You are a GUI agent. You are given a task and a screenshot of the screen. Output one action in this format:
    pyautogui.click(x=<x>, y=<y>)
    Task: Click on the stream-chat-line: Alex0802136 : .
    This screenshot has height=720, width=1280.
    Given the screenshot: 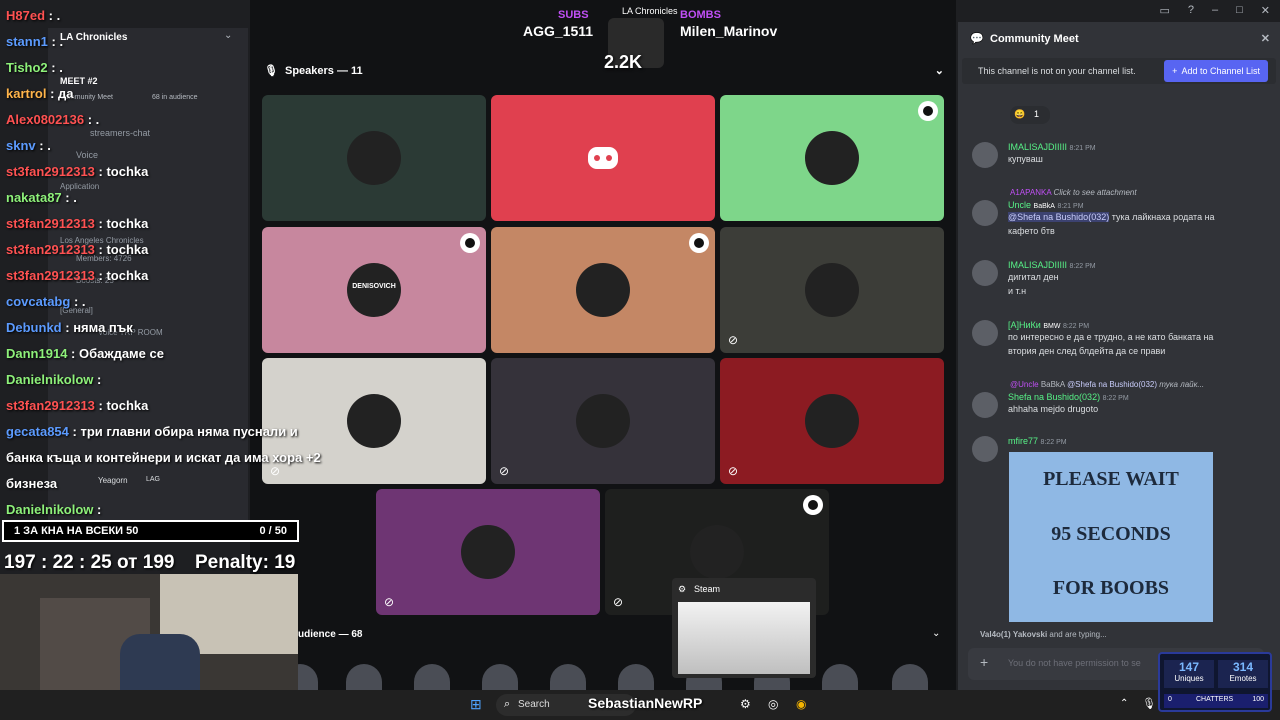 What is the action you would take?
    pyautogui.click(x=52, y=119)
    